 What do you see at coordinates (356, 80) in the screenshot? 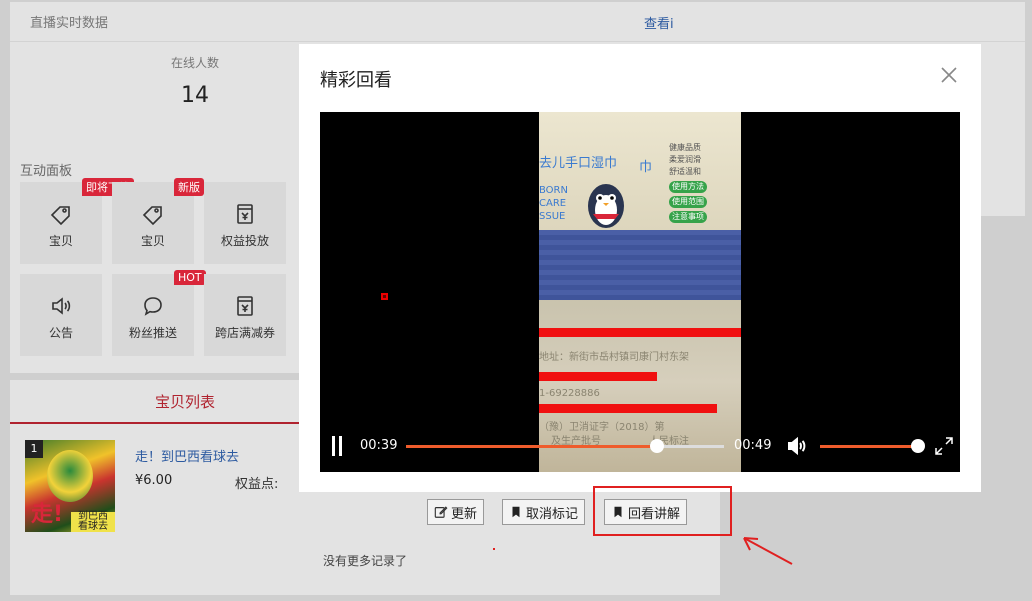
I see `modal-title: 精彩回看` at bounding box center [356, 80].